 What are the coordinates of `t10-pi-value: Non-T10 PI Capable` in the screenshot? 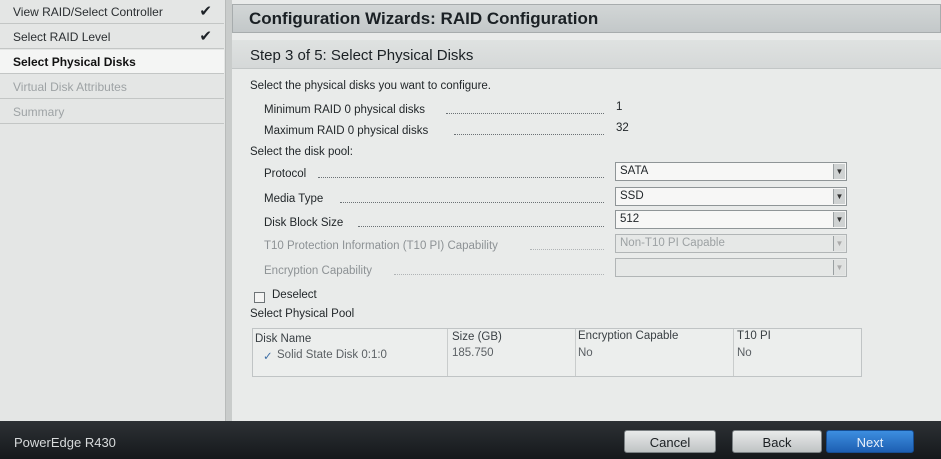 It's located at (672, 243).